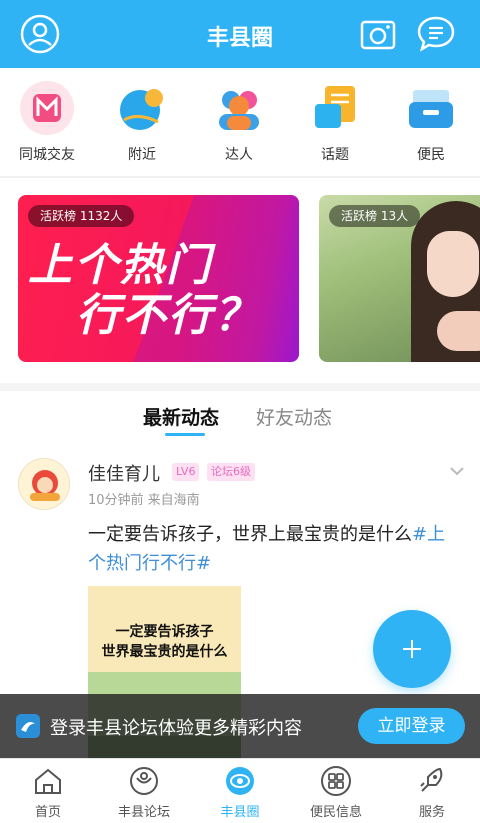  What do you see at coordinates (142, 155) in the screenshot?
I see `category-label: 附近` at bounding box center [142, 155].